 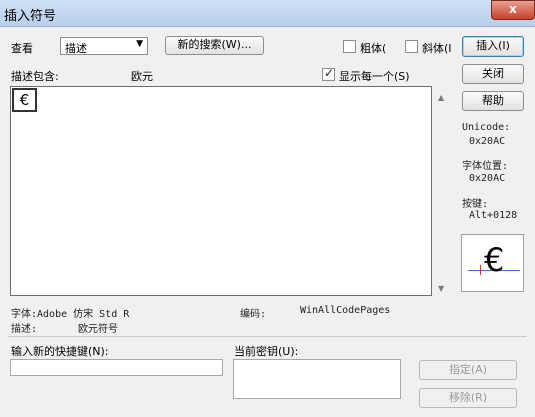 I want to click on description-label: 描述:, so click(x=24, y=329).